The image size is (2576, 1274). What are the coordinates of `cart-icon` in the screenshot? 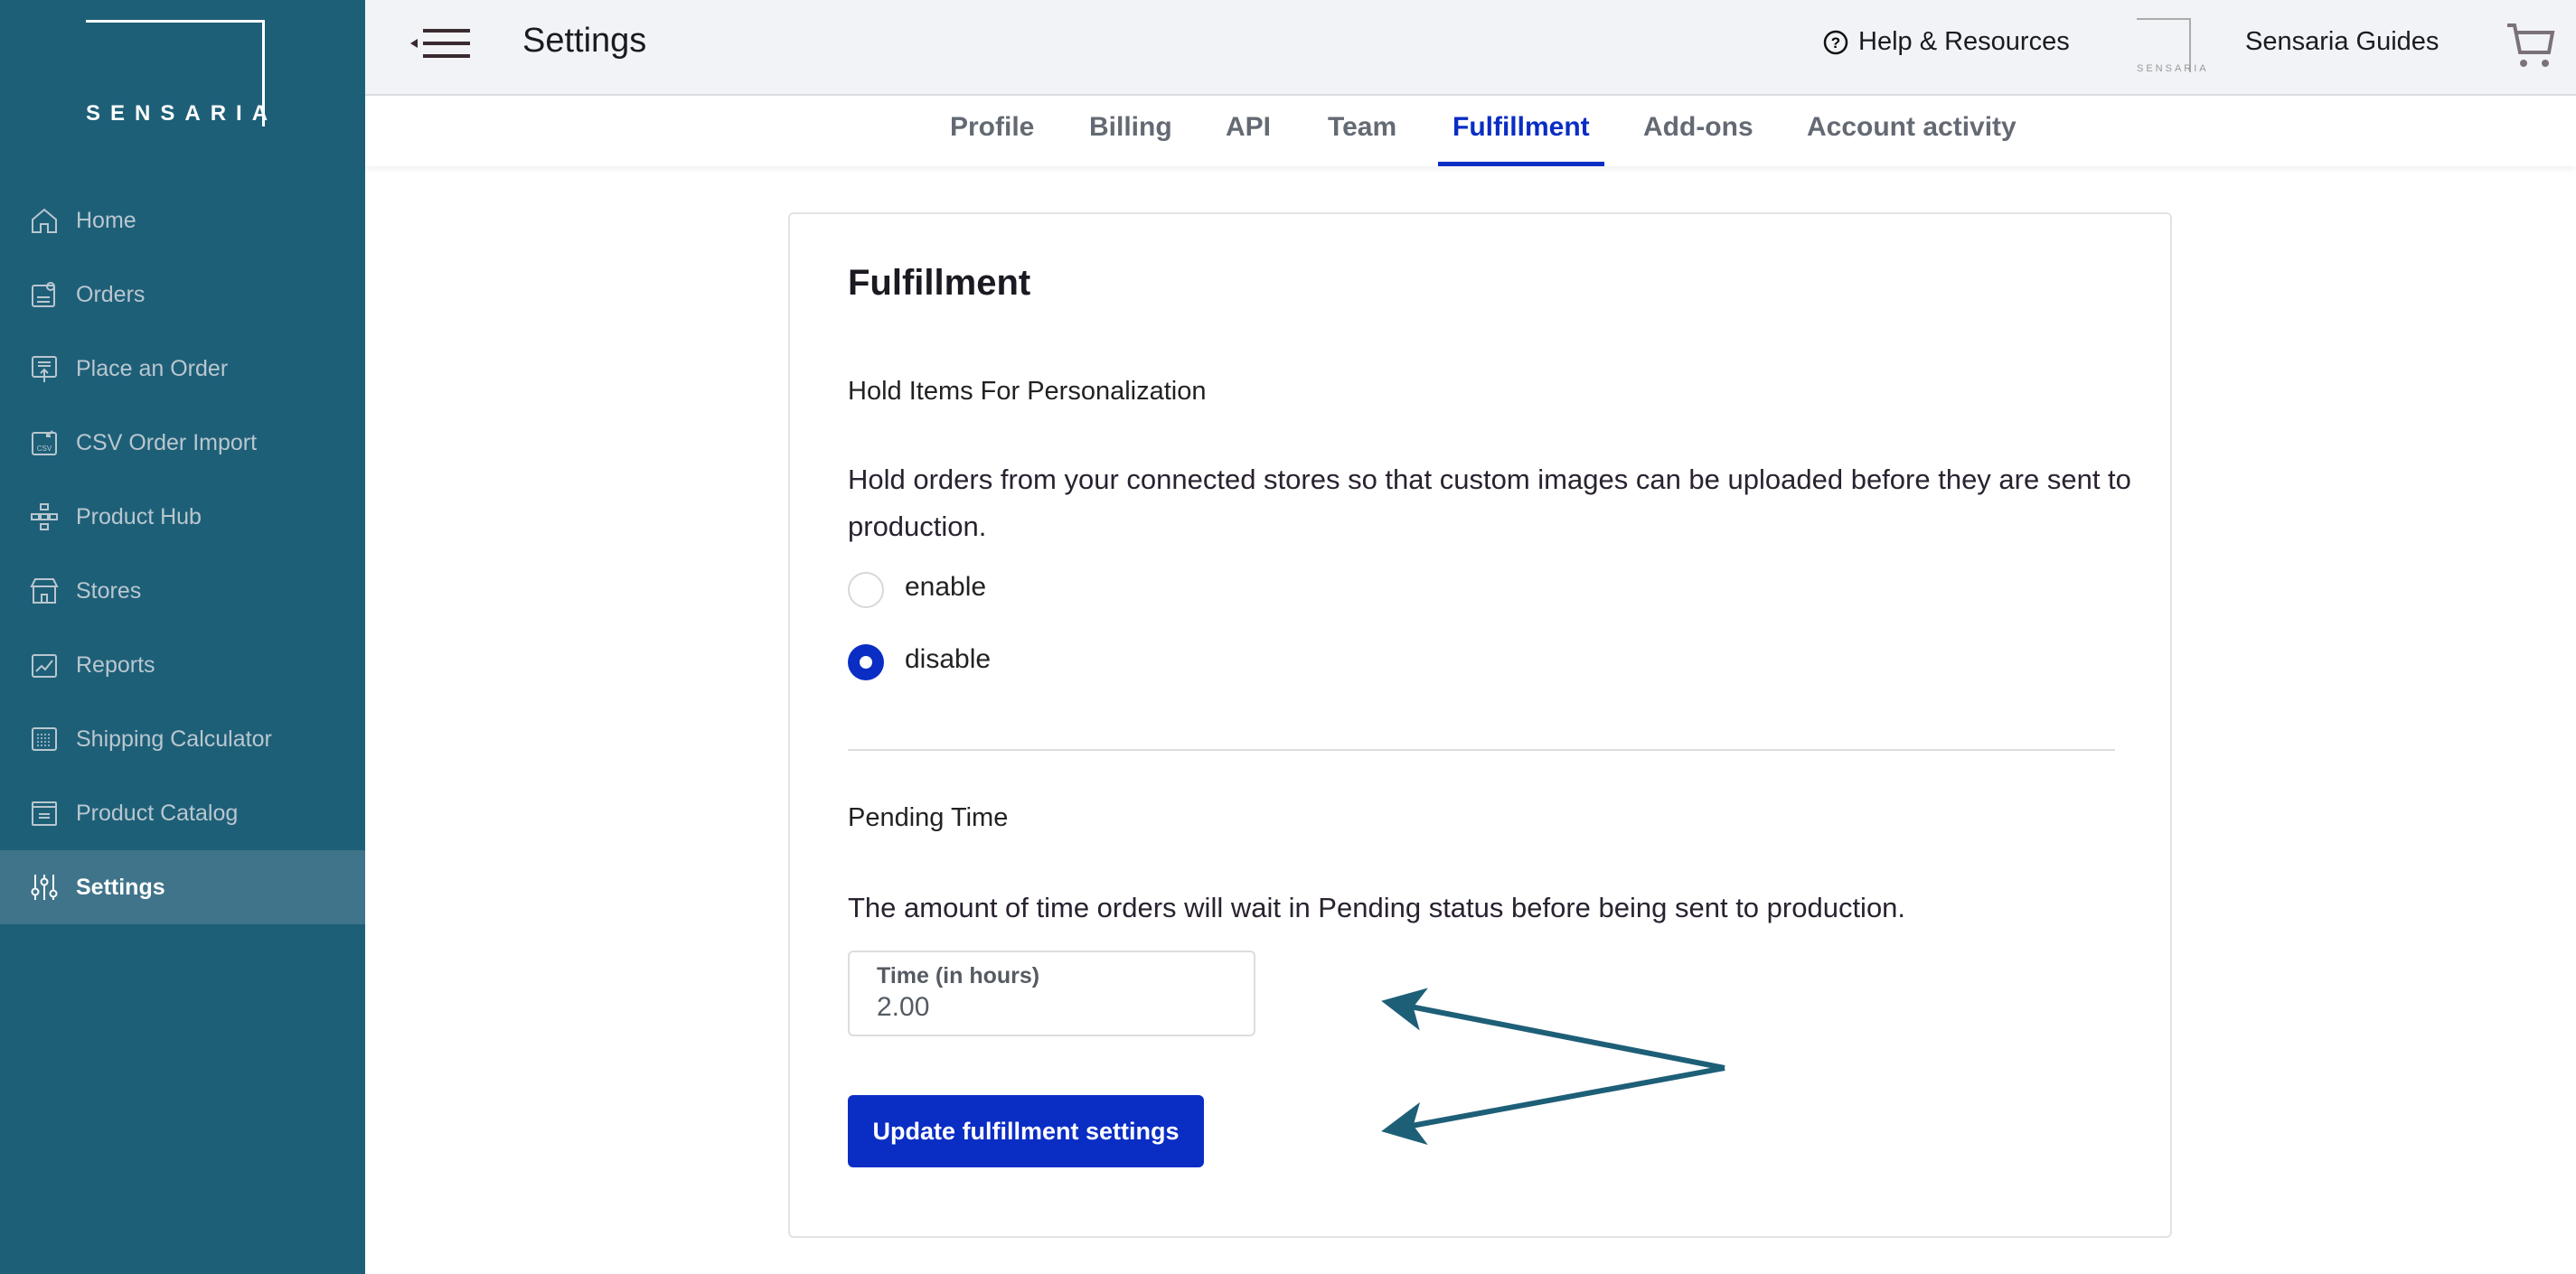 It's located at (2530, 46).